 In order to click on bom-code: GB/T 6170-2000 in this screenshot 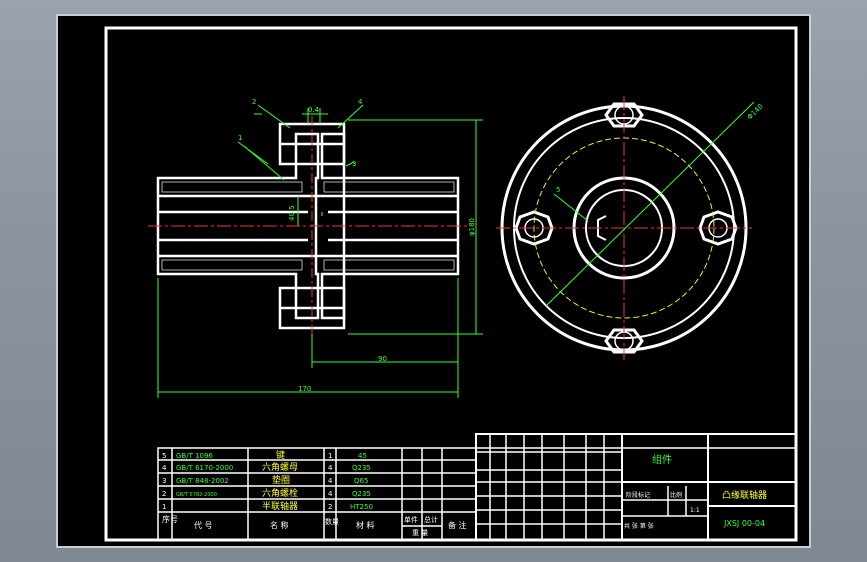, I will do `click(204, 468)`.